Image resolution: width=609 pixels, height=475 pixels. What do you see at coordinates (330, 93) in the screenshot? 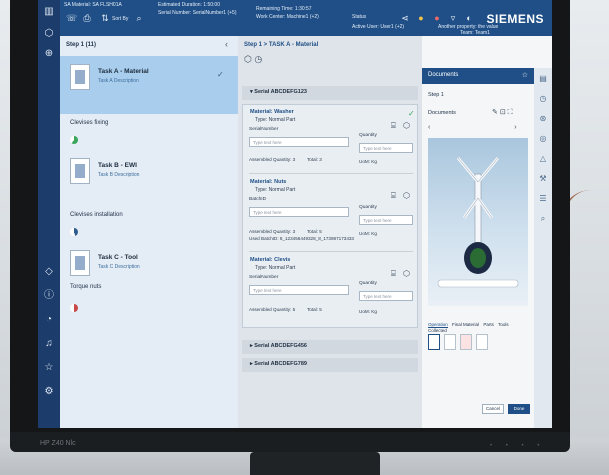
I see `serial-header: ▾ Serial ABCDEFG123` at bounding box center [330, 93].